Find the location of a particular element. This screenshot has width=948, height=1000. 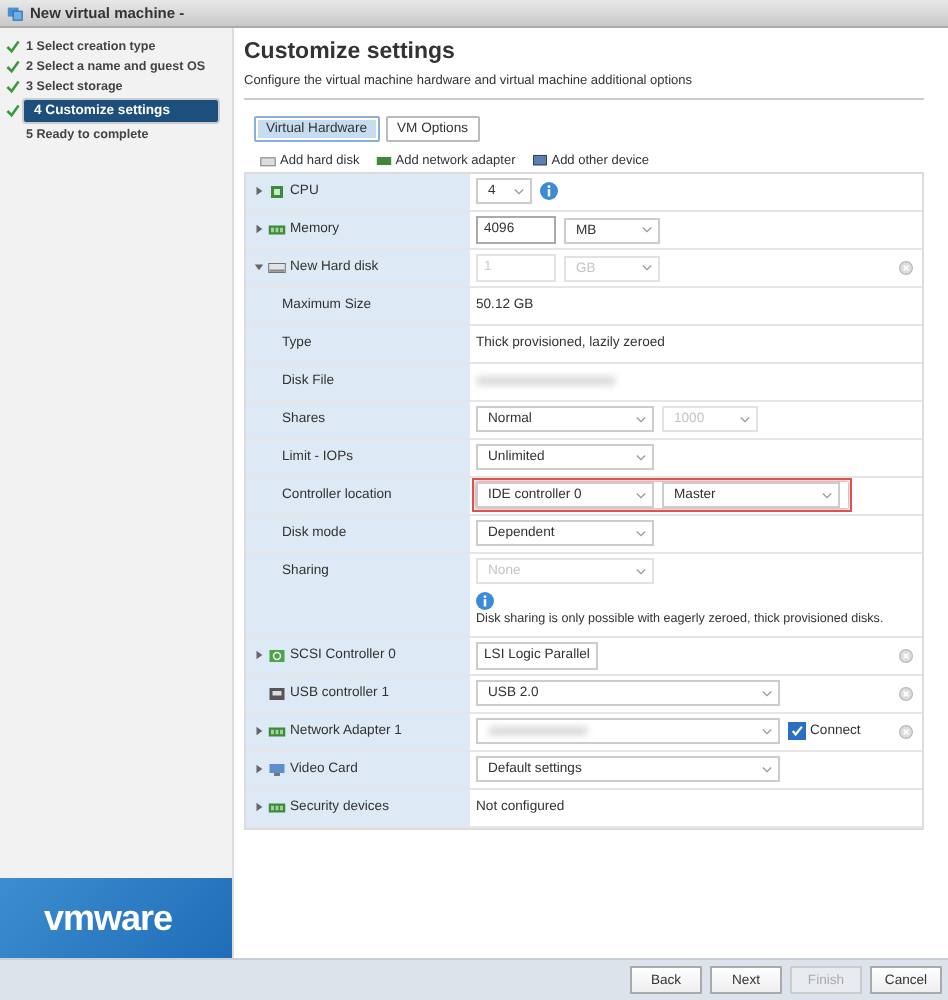

checkmark-icon is located at coordinates (797, 731).